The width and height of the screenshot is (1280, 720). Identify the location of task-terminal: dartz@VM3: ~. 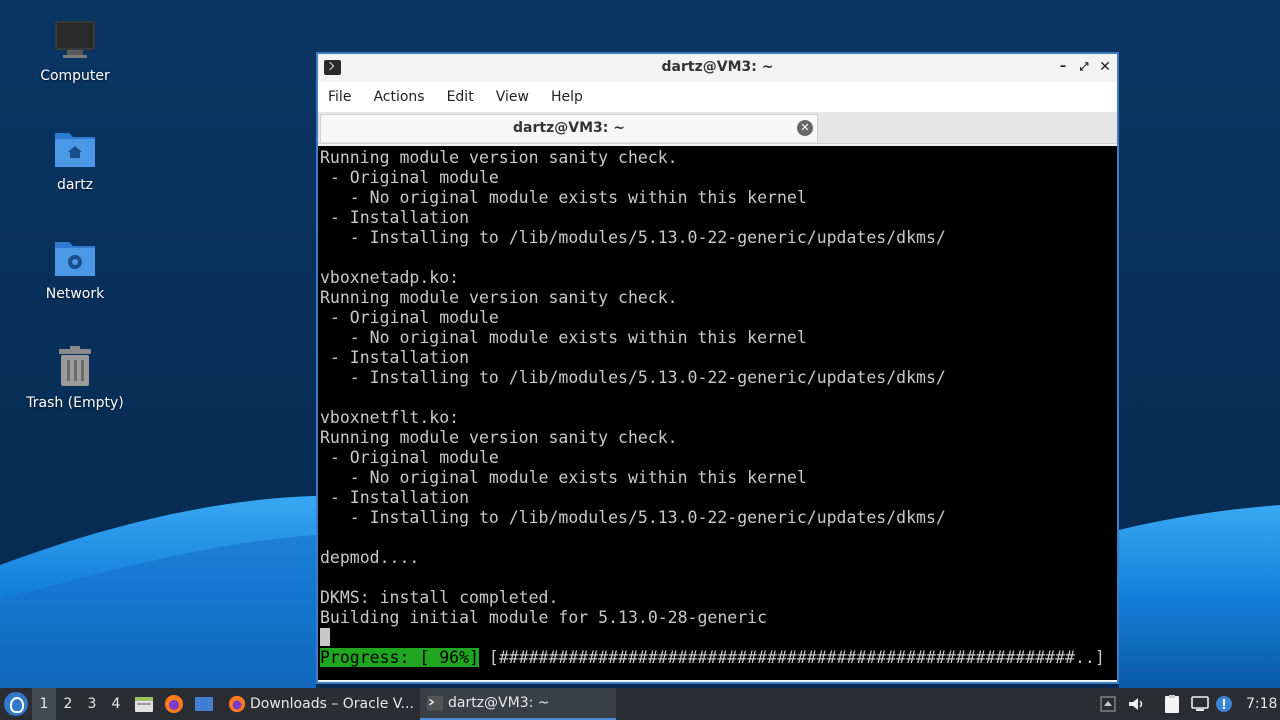
(518, 704).